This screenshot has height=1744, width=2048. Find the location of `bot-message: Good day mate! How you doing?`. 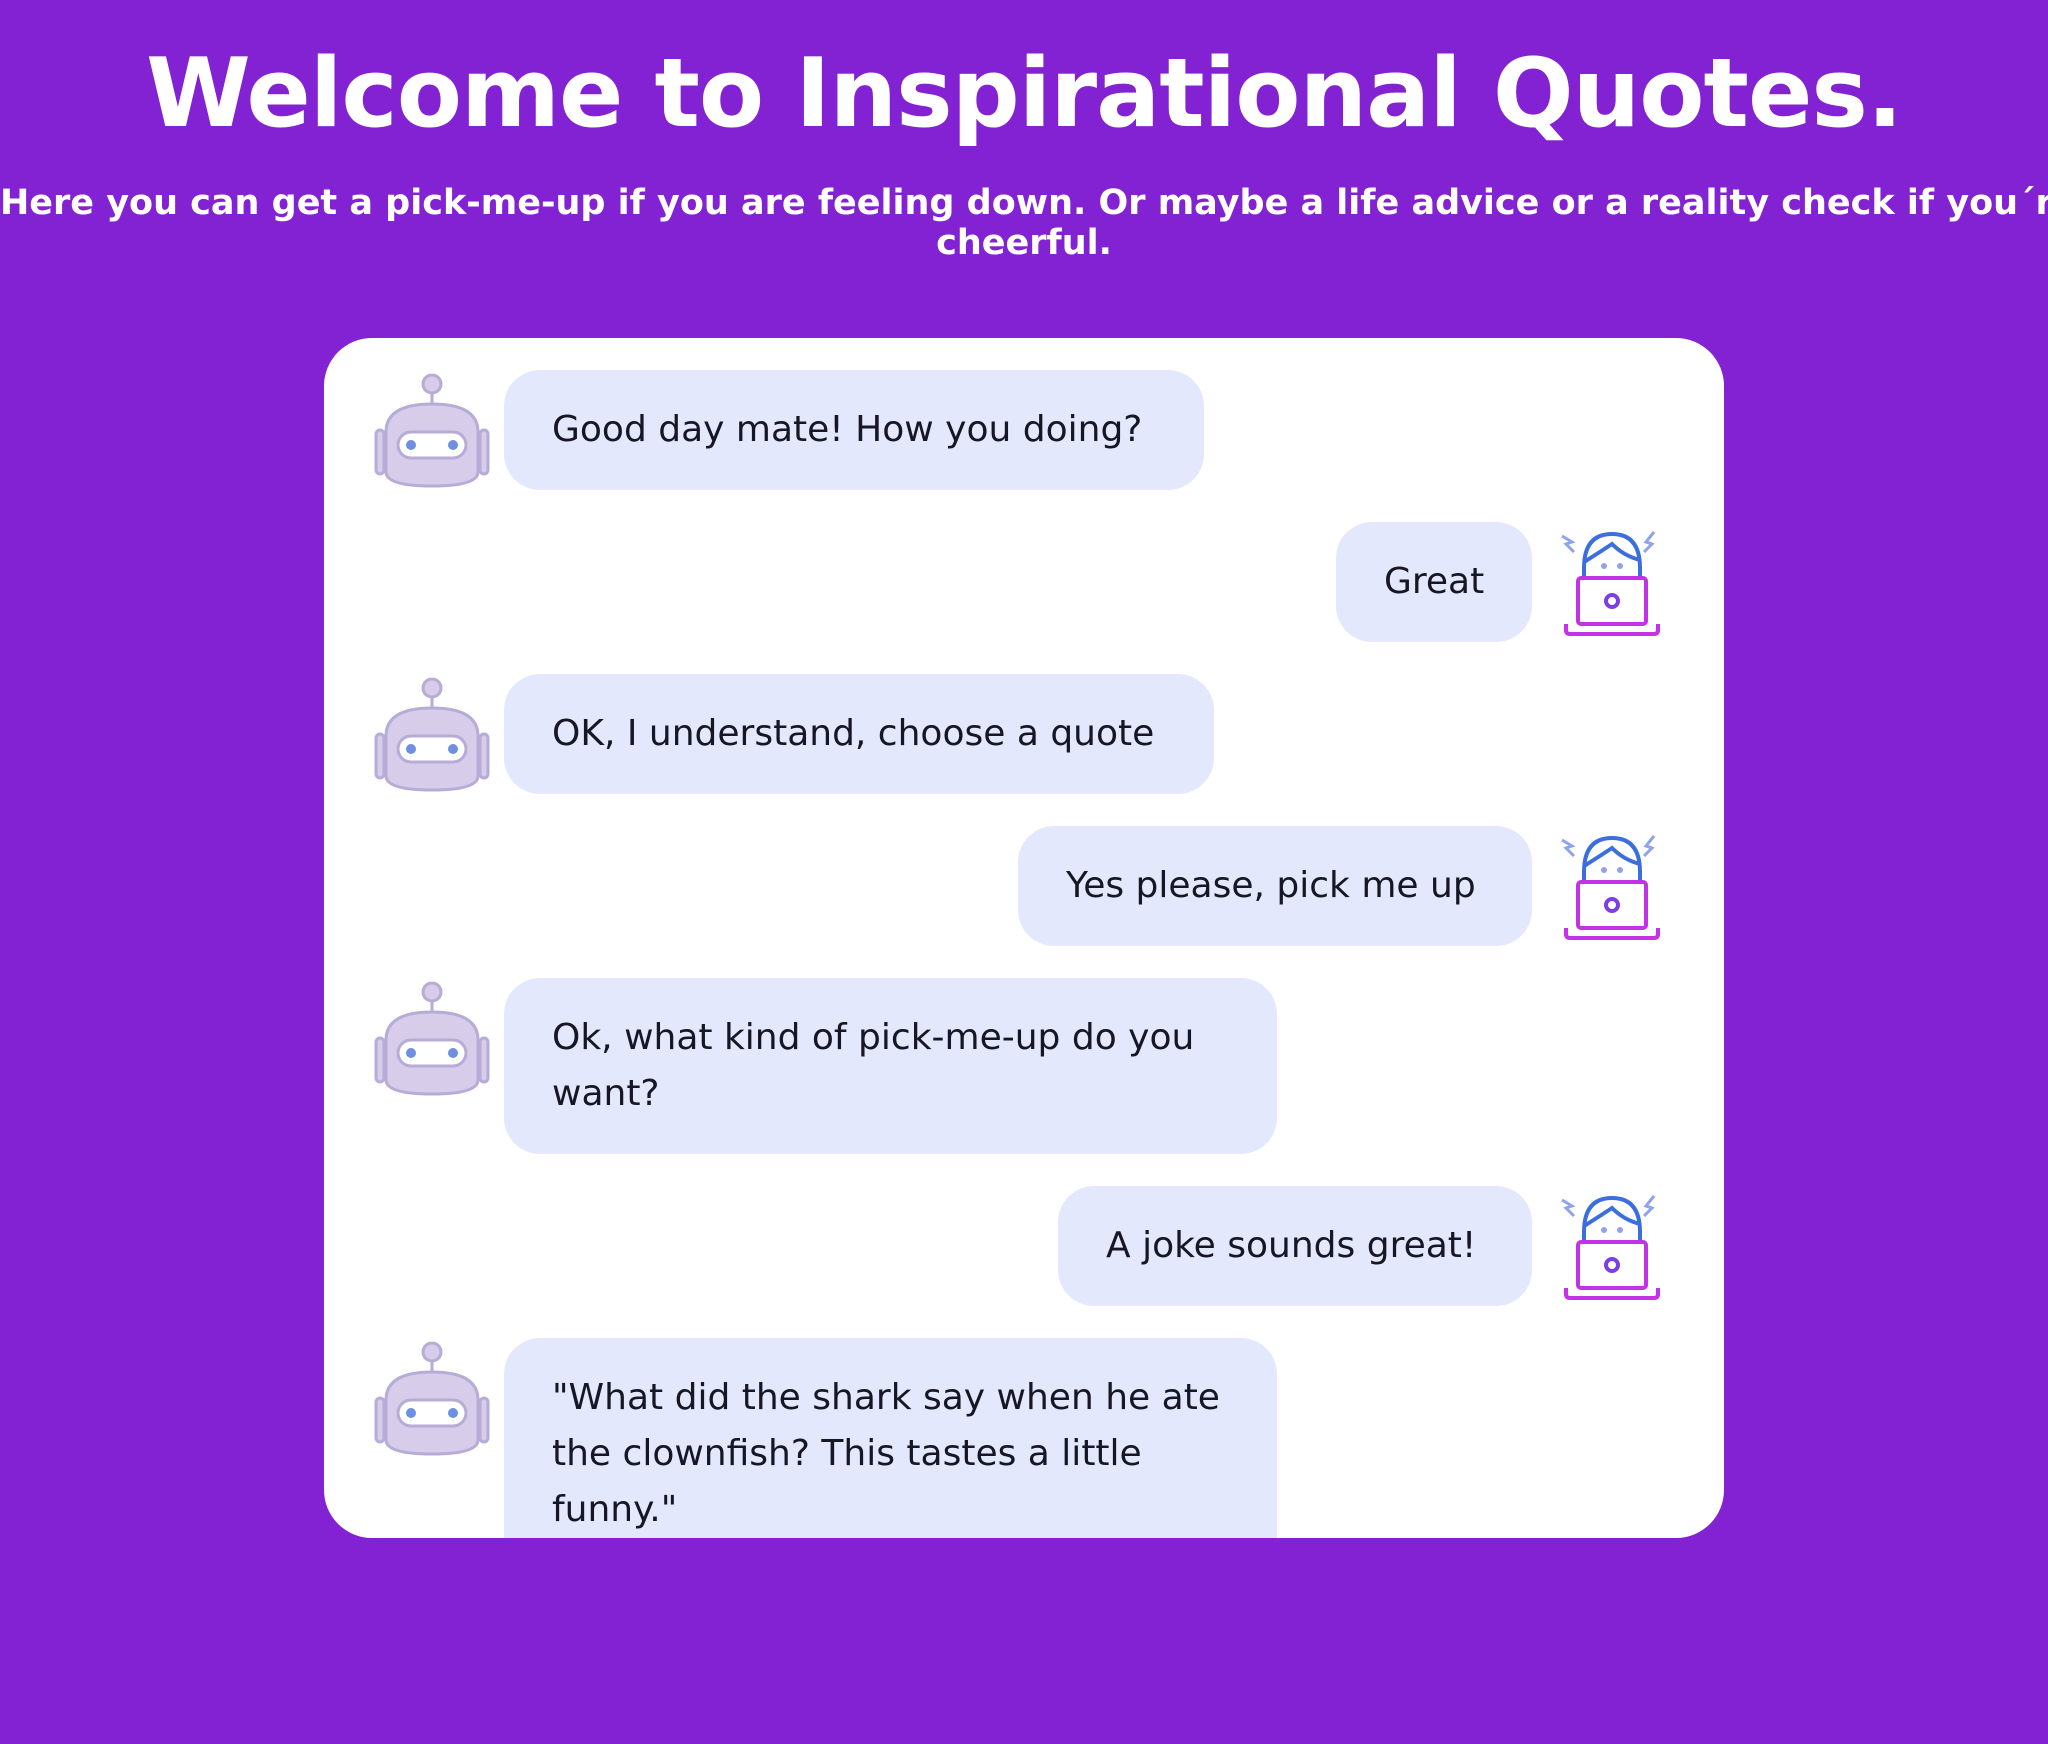

bot-message: Good day mate! How you doing? is located at coordinates (789, 430).